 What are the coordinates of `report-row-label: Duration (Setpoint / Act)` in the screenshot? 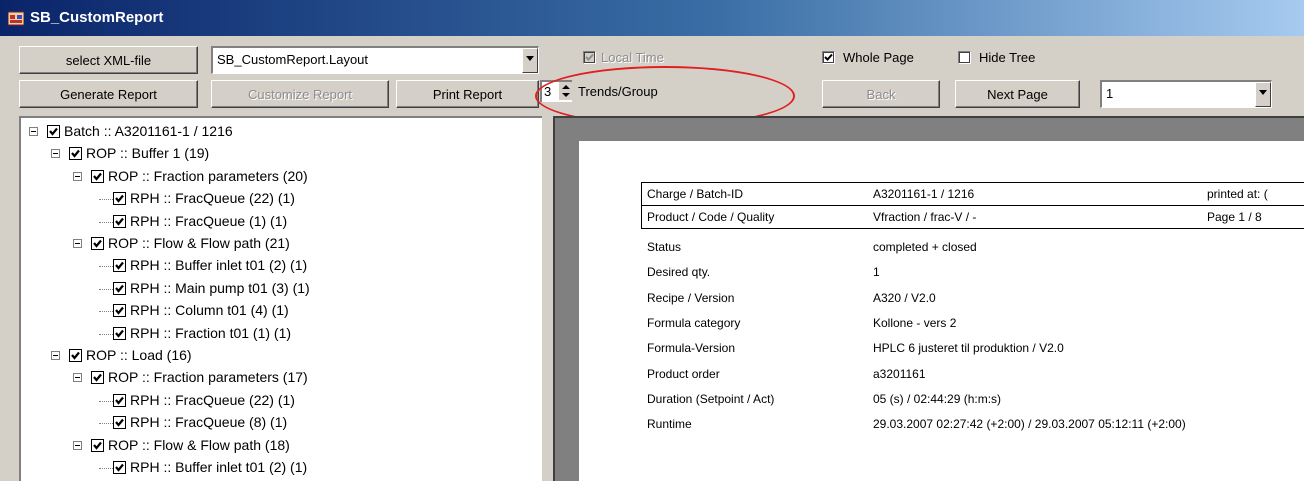 It's located at (711, 398).